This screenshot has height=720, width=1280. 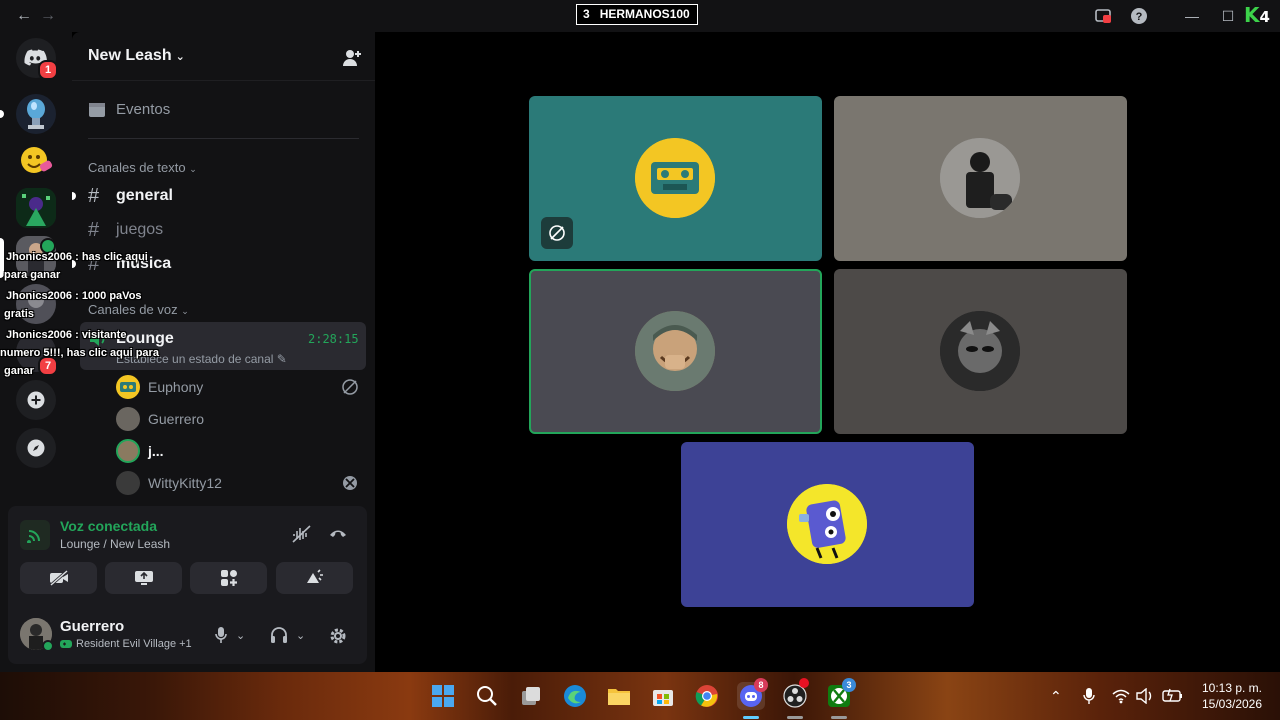 What do you see at coordinates (619, 696) in the screenshot?
I see `file-explorer-icon` at bounding box center [619, 696].